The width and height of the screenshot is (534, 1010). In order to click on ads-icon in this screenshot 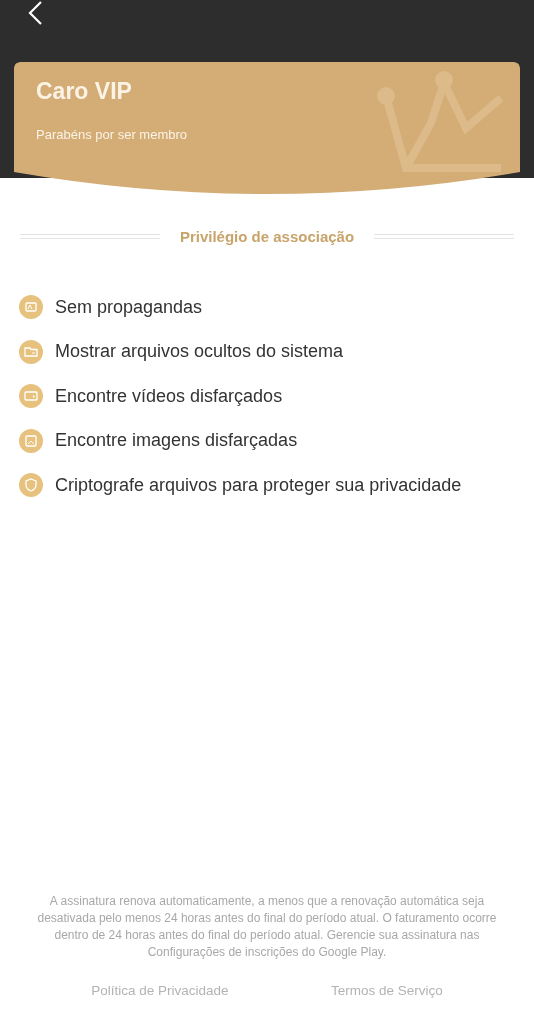, I will do `click(31, 307)`.